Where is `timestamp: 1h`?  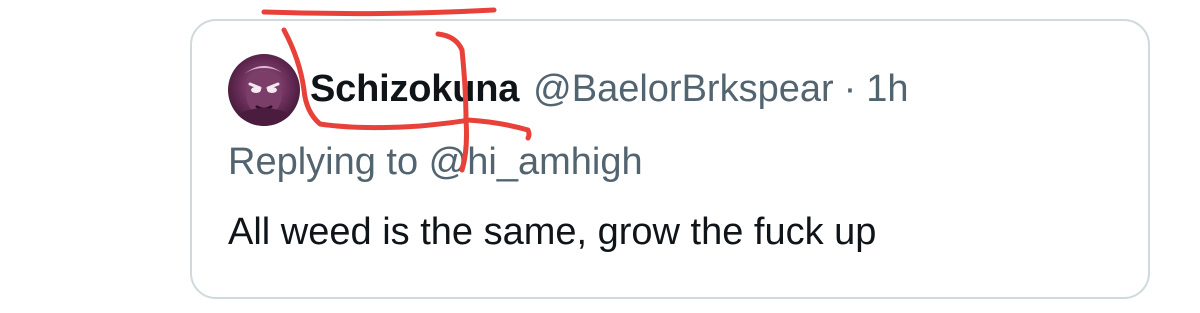
timestamp: 1h is located at coordinates (887, 89).